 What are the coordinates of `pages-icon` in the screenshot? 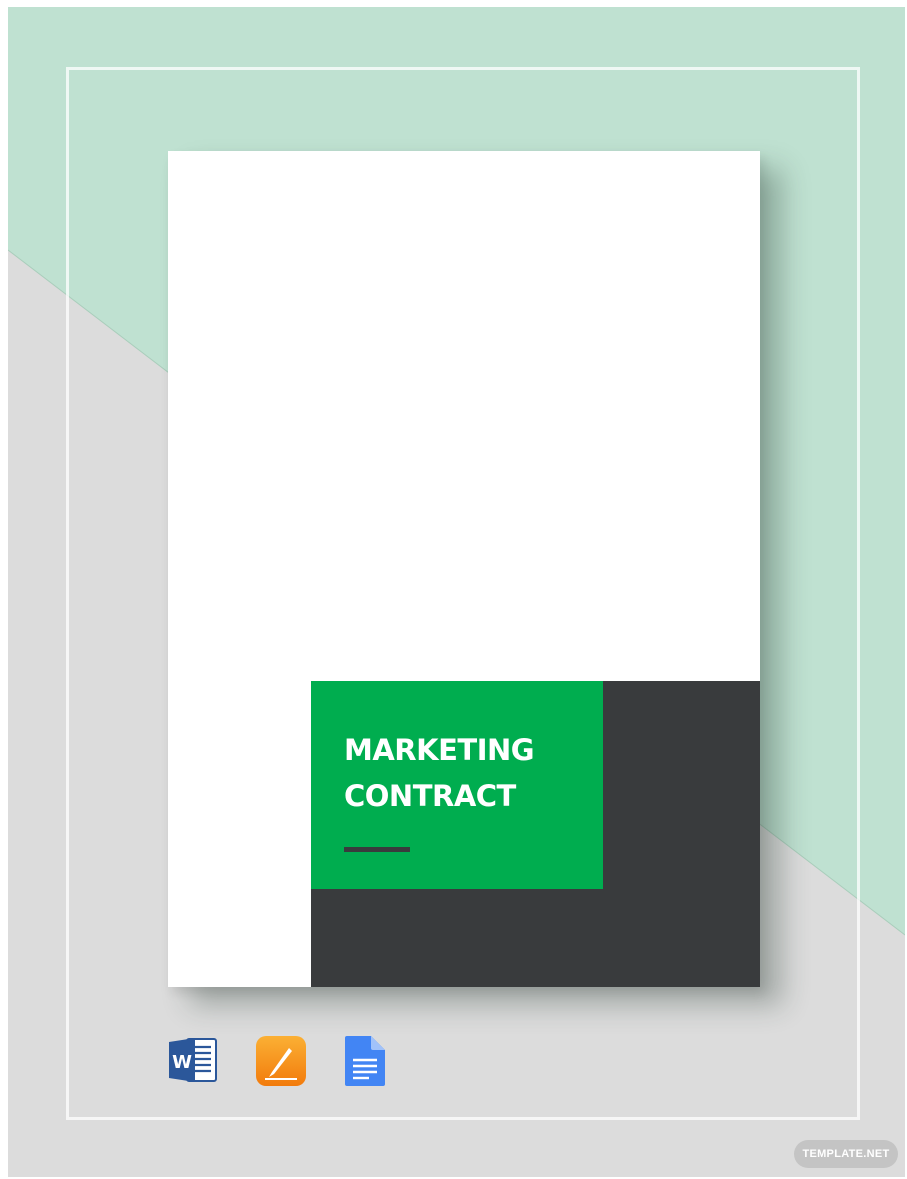 It's located at (281, 1060).